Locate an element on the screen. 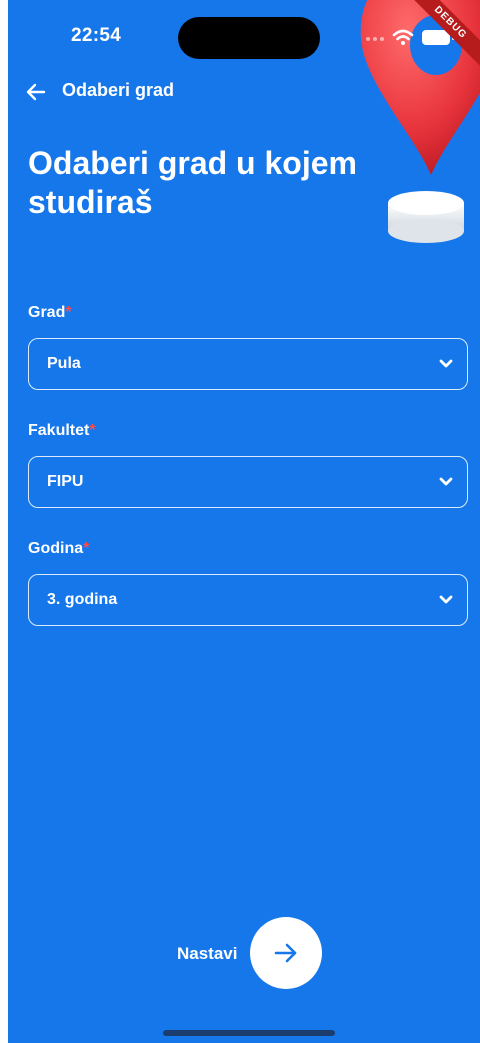 The height and width of the screenshot is (1043, 480). signal-dots is located at coordinates (375, 39).